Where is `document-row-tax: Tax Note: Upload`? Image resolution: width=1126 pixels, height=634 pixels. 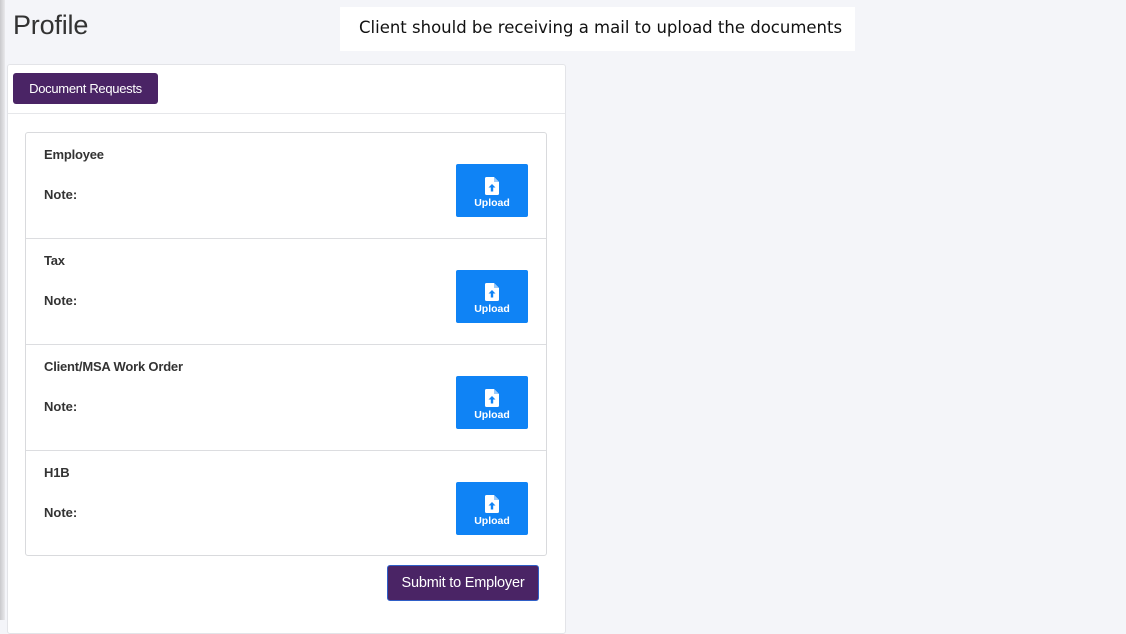 document-row-tax: Tax Note: Upload is located at coordinates (286, 292).